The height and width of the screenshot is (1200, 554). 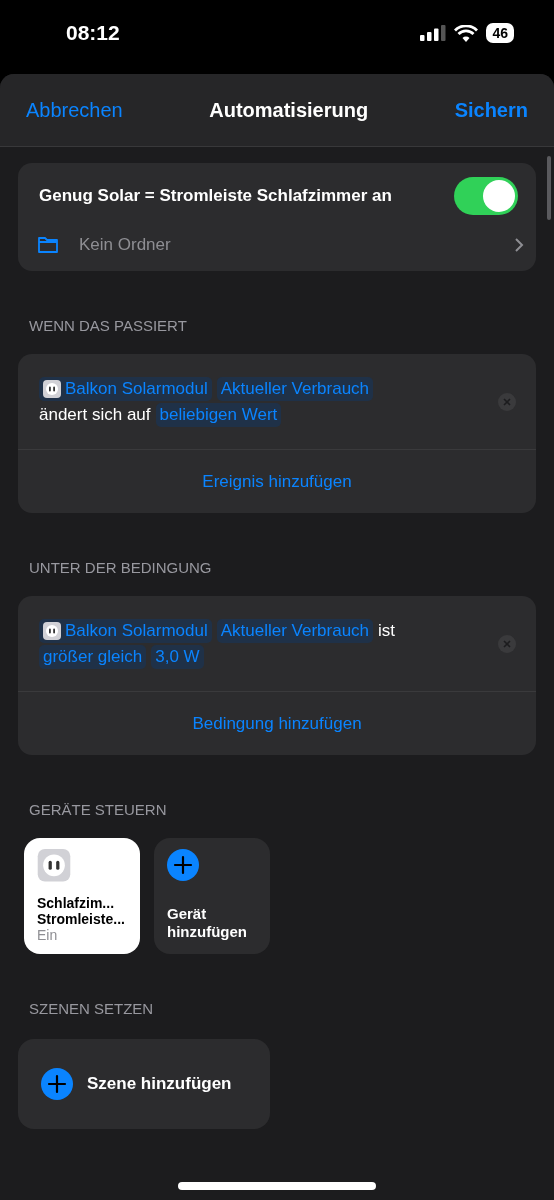 I want to click on add-button: Ereignis hinzufügen, so click(x=277, y=481).